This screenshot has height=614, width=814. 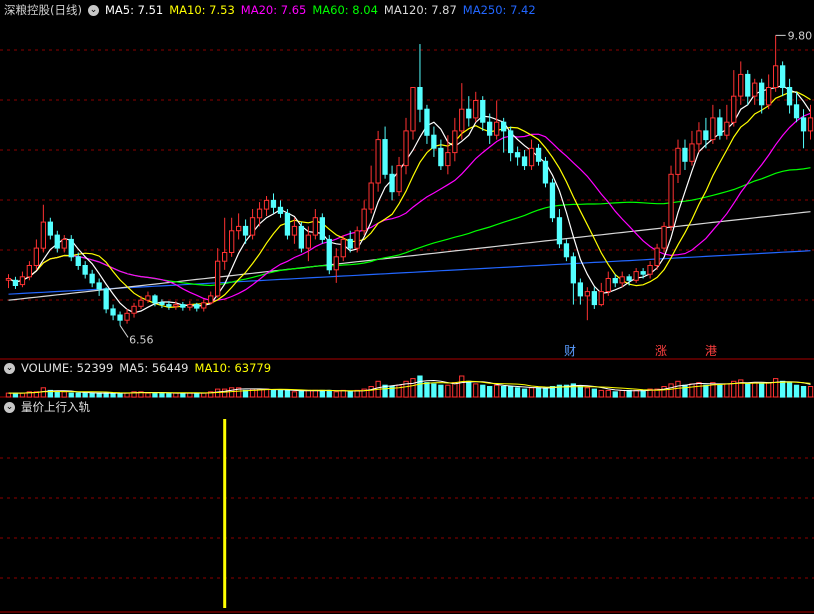 I want to click on news-marker-cai: 财, so click(x=570, y=351).